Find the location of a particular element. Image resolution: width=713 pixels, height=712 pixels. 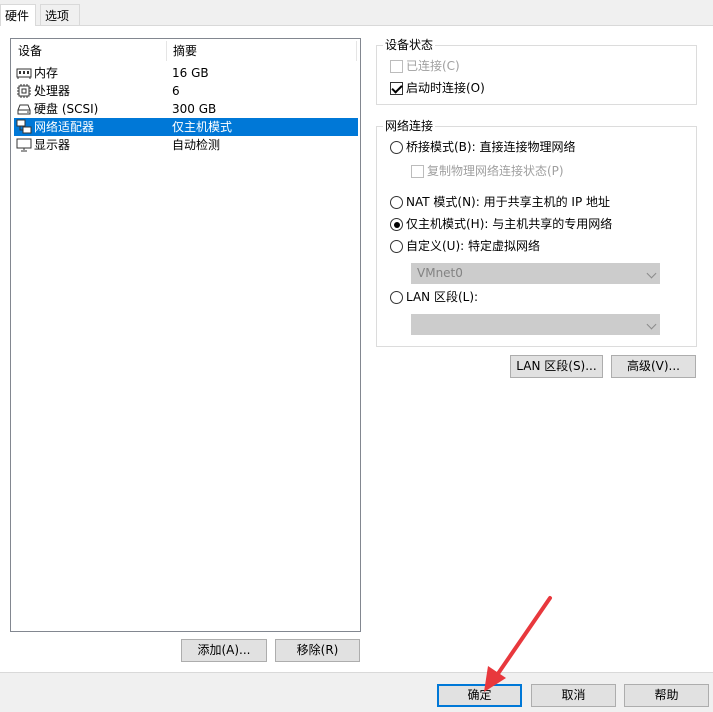

tab-options: 选项 is located at coordinates (60, 15).